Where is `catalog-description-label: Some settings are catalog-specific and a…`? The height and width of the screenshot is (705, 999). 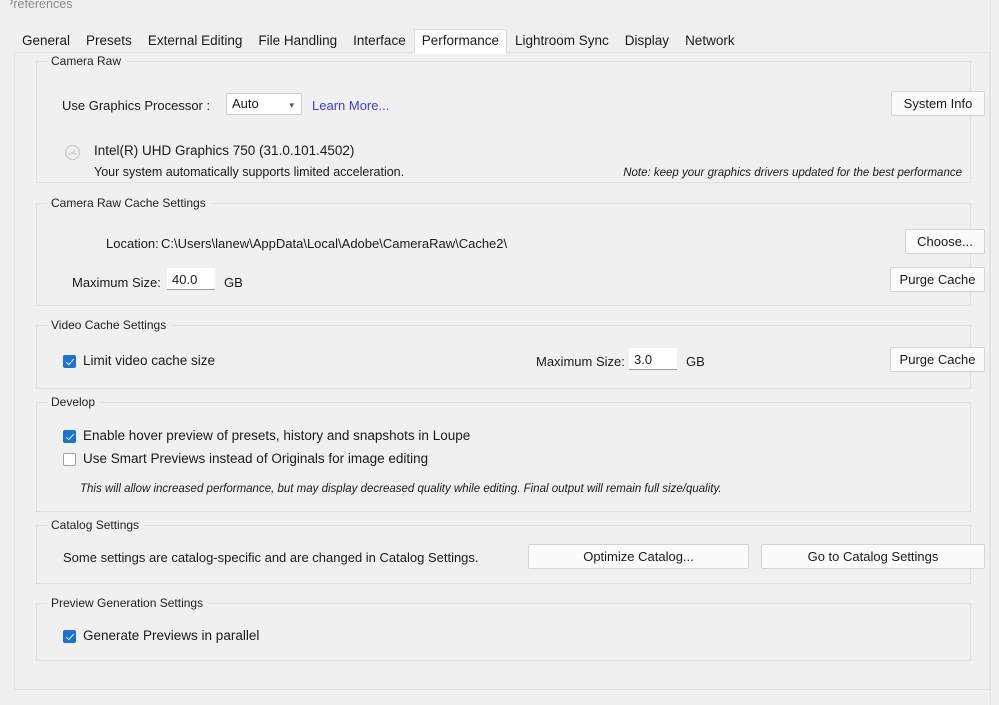
catalog-description-label: Some settings are catalog-specific and a… is located at coordinates (271, 557).